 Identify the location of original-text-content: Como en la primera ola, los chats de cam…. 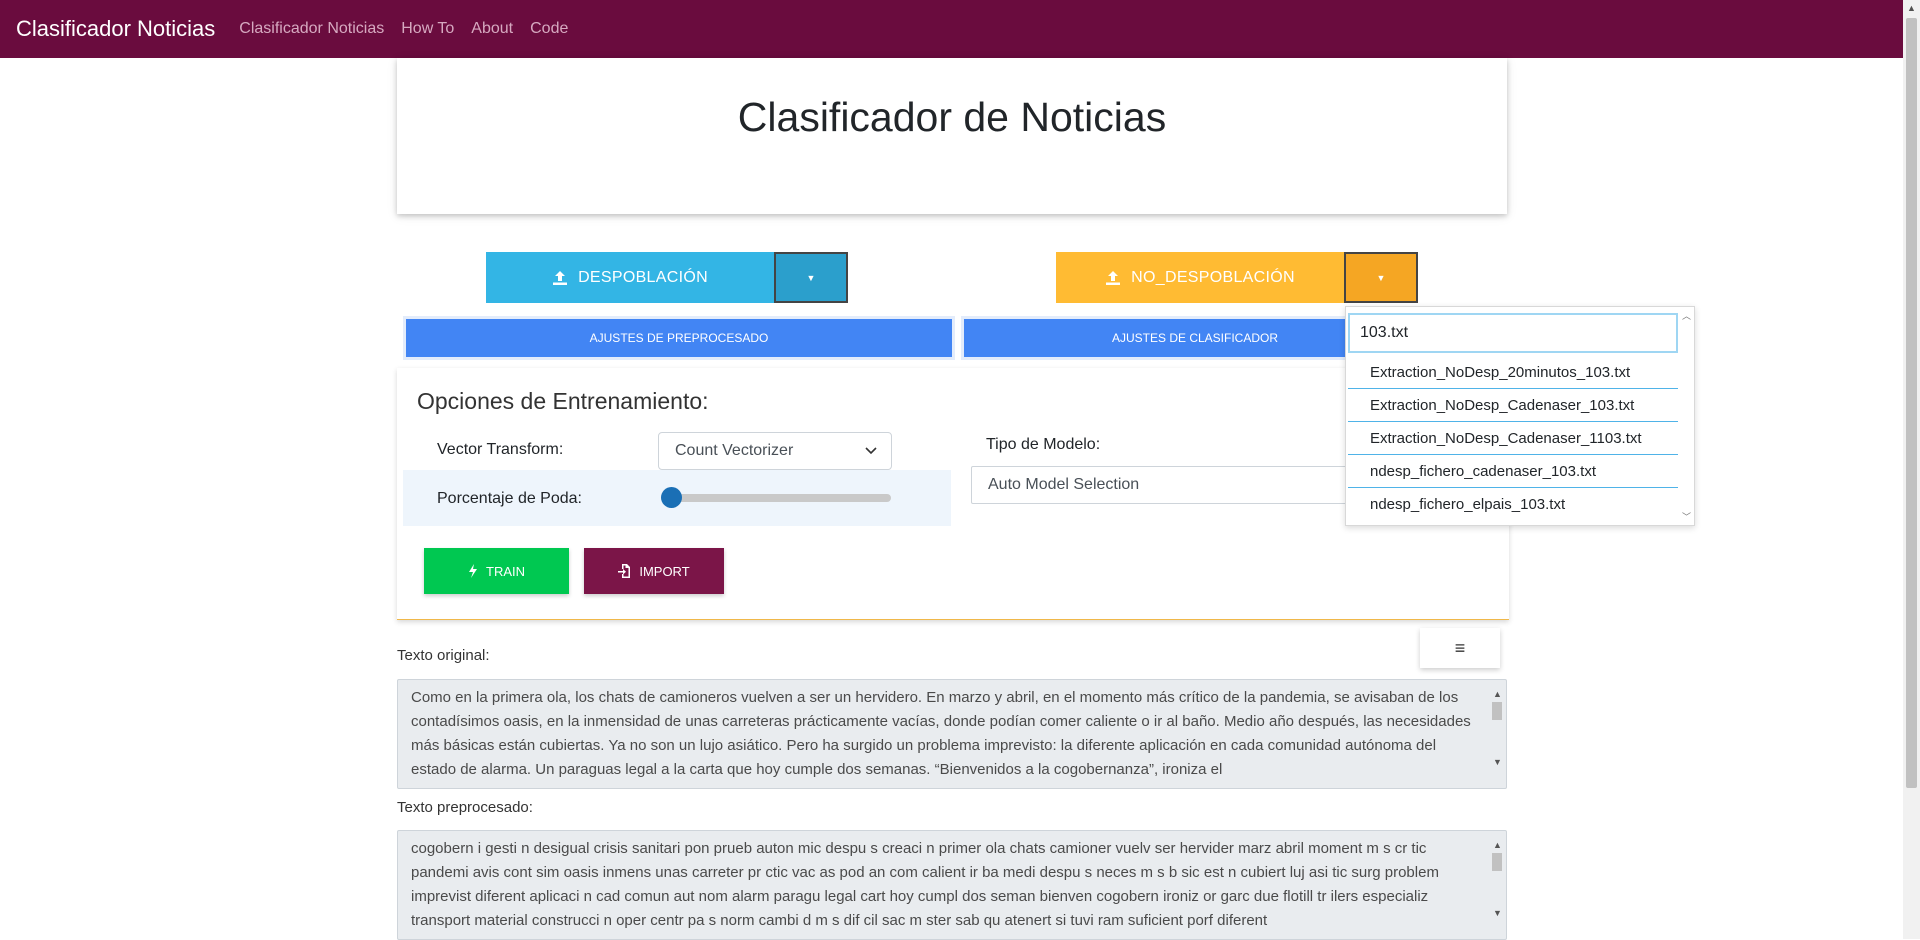
(941, 733).